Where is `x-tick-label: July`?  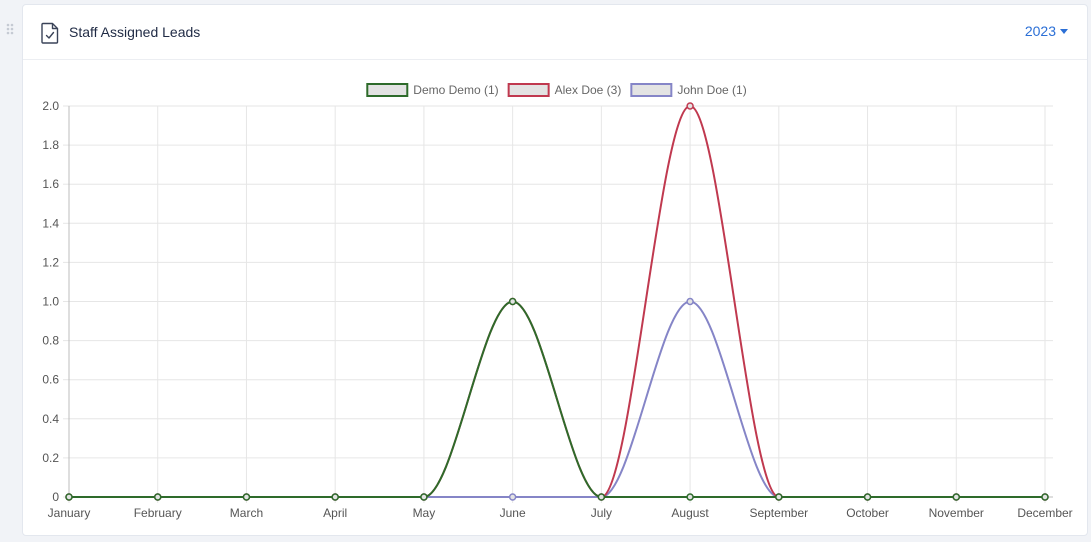
x-tick-label: July is located at coordinates (601, 513).